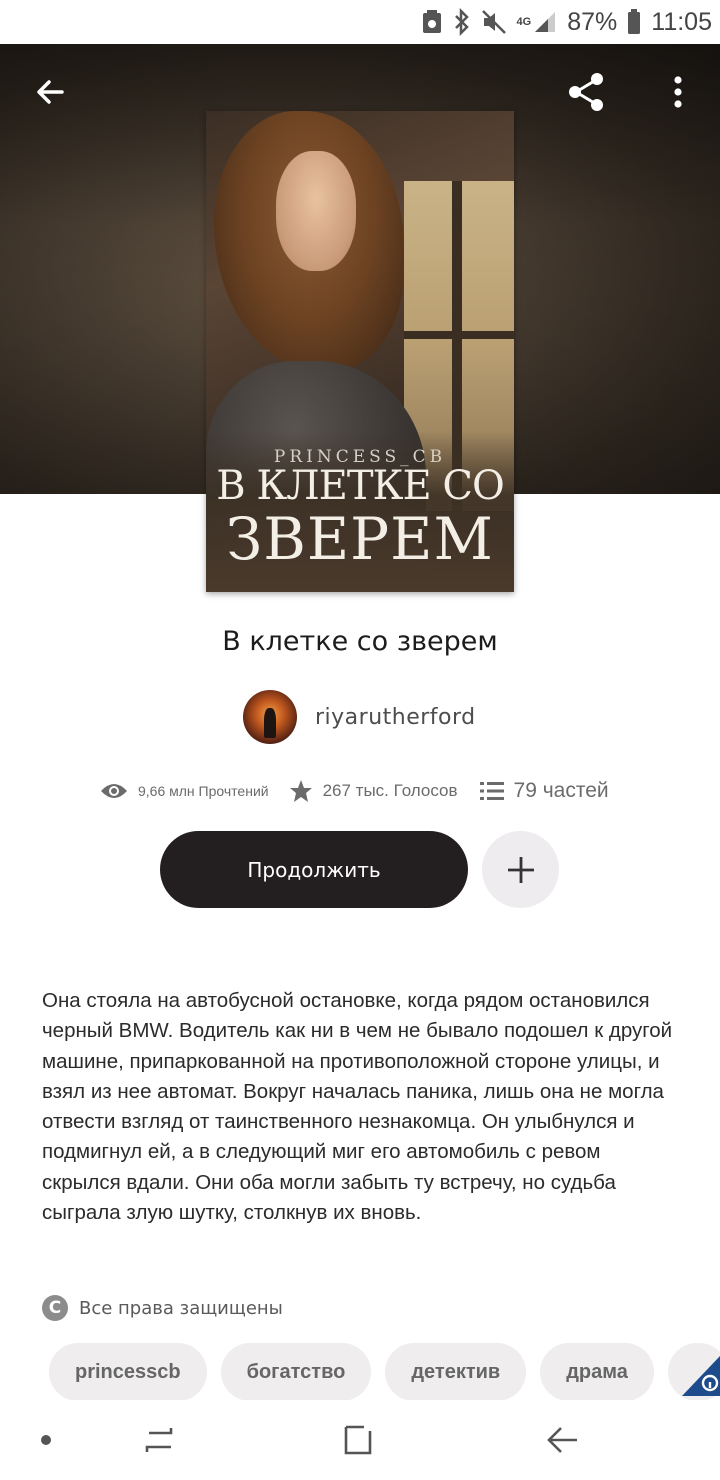 This screenshot has height=1480, width=720. What do you see at coordinates (384, 1372) in the screenshot?
I see `tag-list: princesscb богатство детектив драма` at bounding box center [384, 1372].